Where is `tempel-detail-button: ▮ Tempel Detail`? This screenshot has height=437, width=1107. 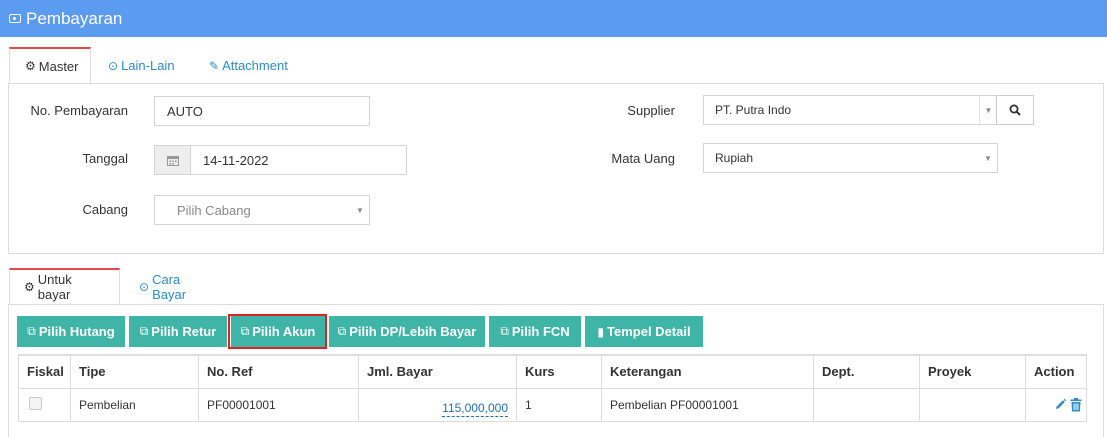 tempel-detail-button: ▮ Tempel Detail is located at coordinates (644, 331).